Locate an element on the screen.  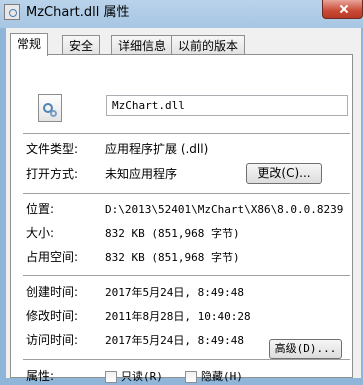
tab-previous-versions: 以前的版本 is located at coordinates (208, 45).